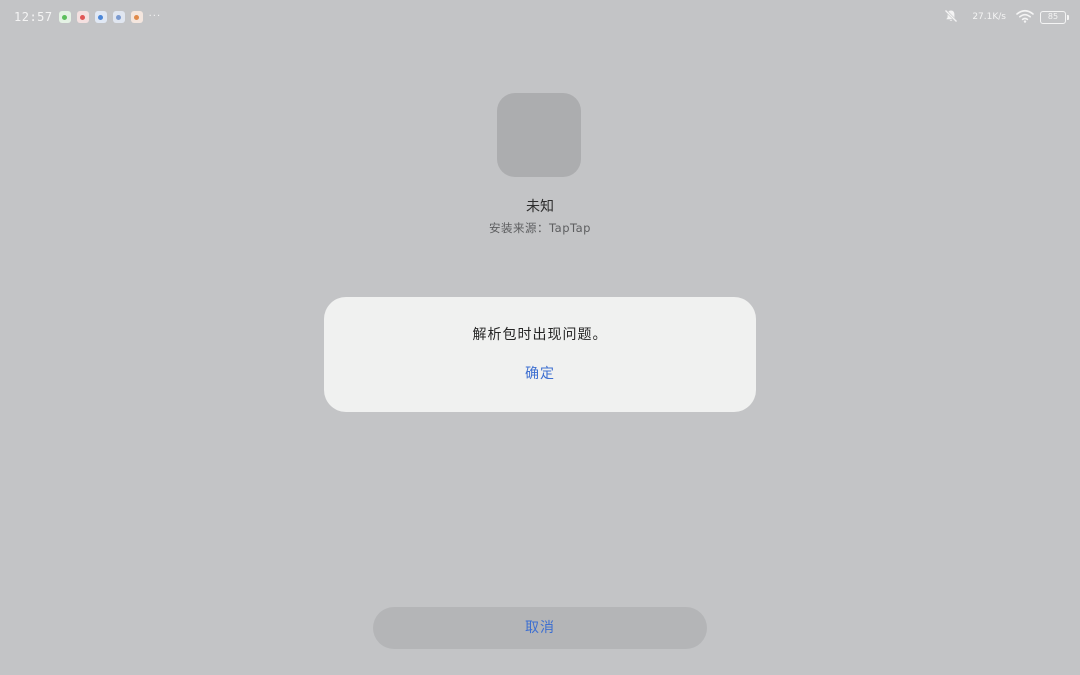 The width and height of the screenshot is (1080, 675). Describe the element at coordinates (540, 628) in the screenshot. I see `cancel-button: 取消` at that location.